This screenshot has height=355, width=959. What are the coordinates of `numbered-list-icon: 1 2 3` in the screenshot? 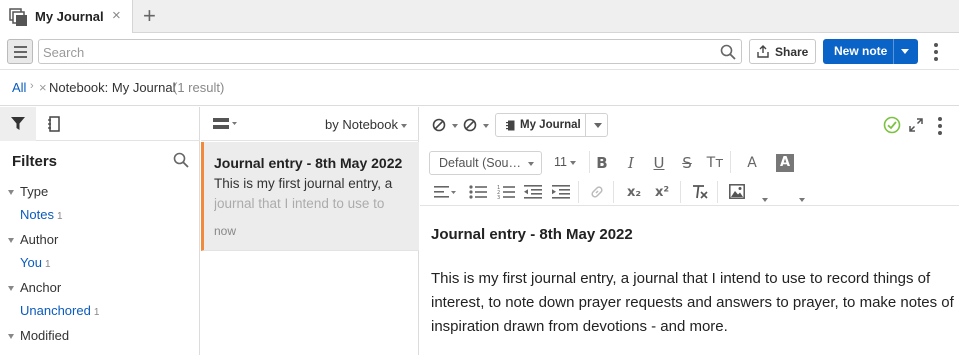 It's located at (506, 192).